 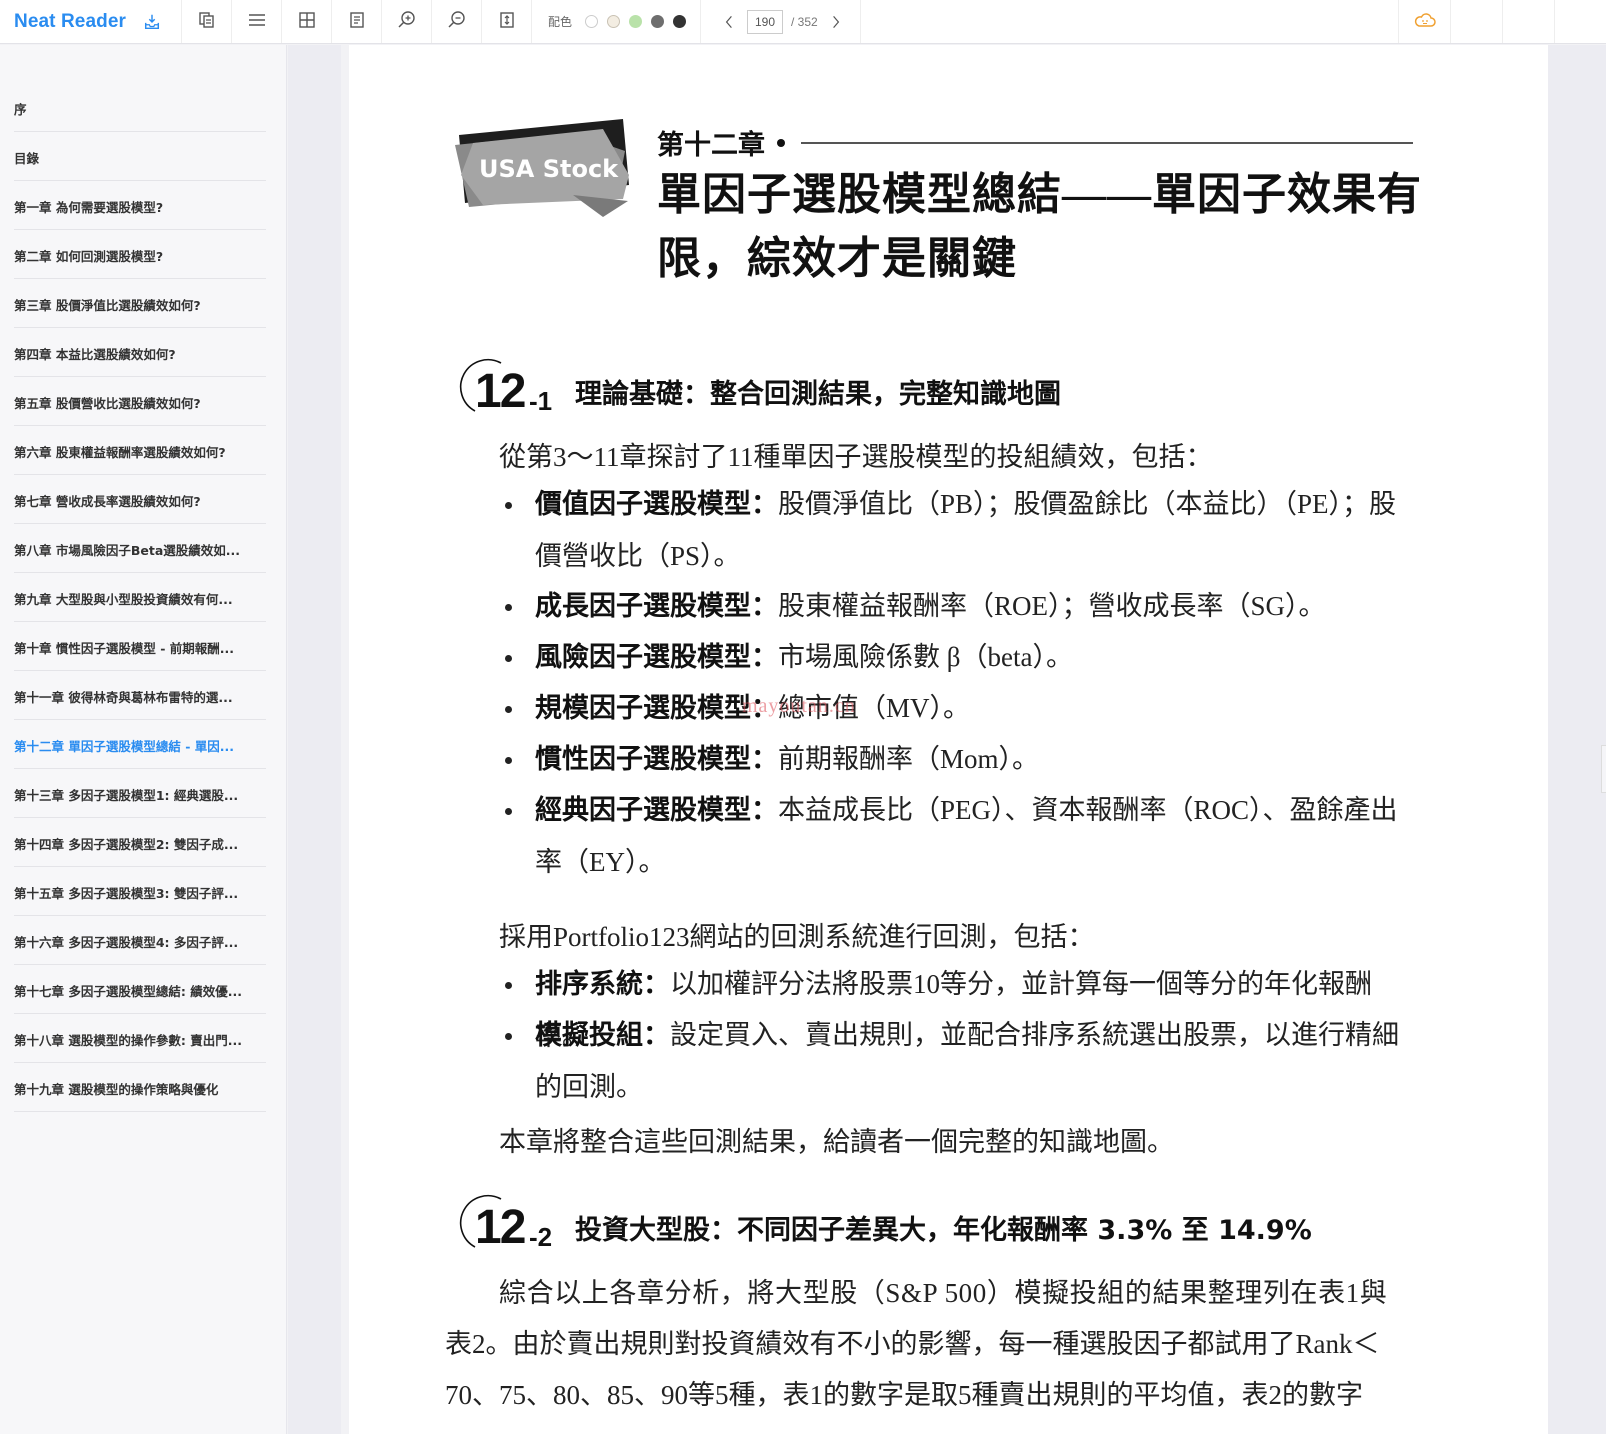 I want to click on bullet-text: 規模因子選股模型：總市值（MV）。, so click(x=955, y=708).